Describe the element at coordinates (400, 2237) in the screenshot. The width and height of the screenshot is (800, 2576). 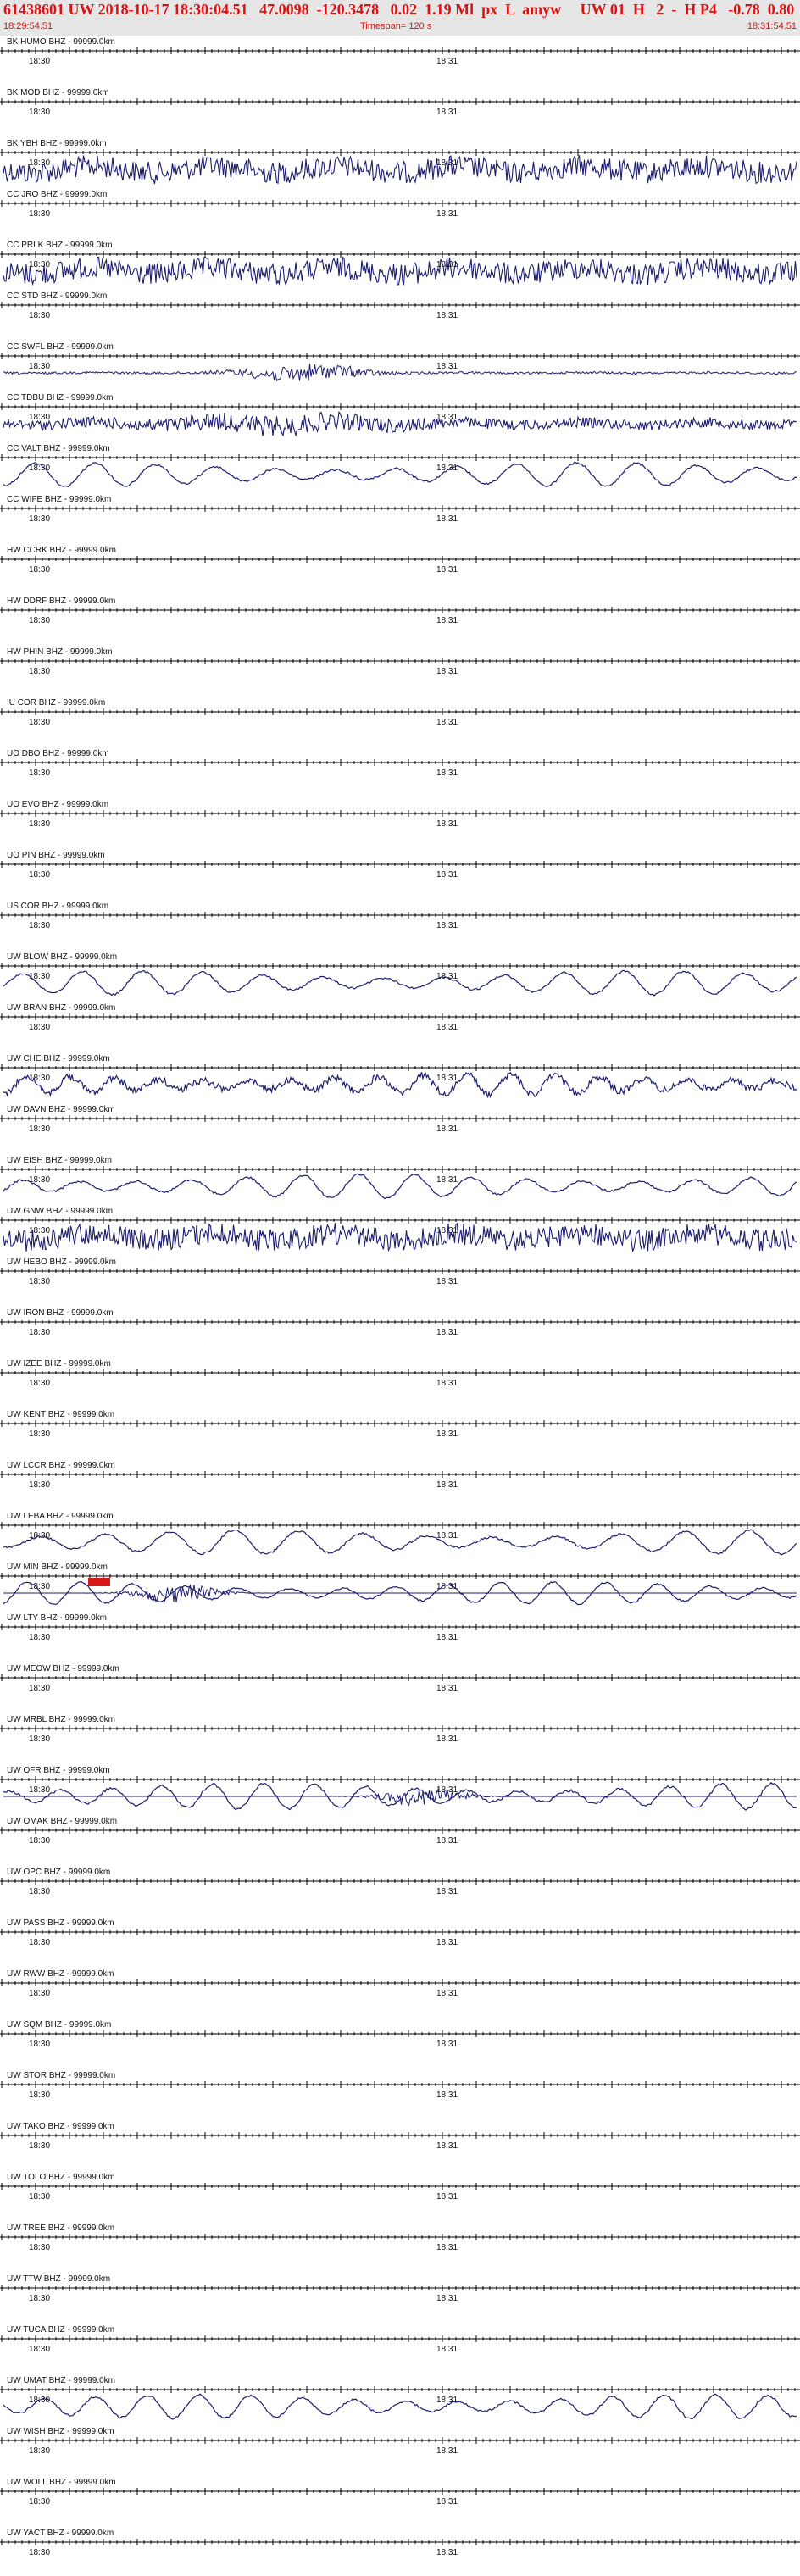
I see `station-row: UW TREE BHZ - 99999.0km 18:30 18:31` at that location.